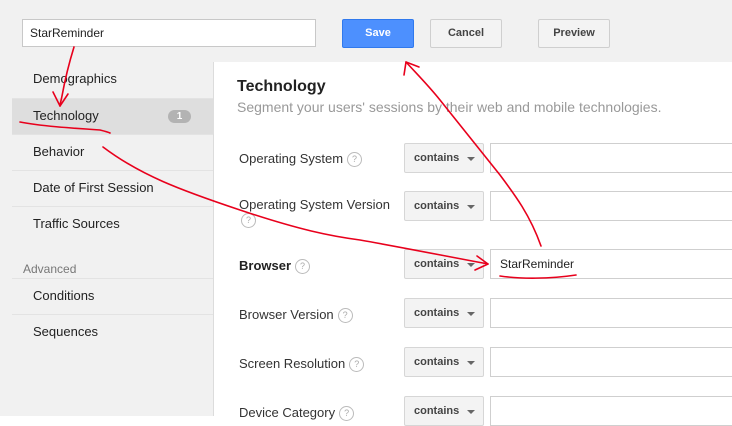 The height and width of the screenshot is (426, 732). Describe the element at coordinates (287, 412) in the screenshot. I see `filter-label: Device Category` at that location.